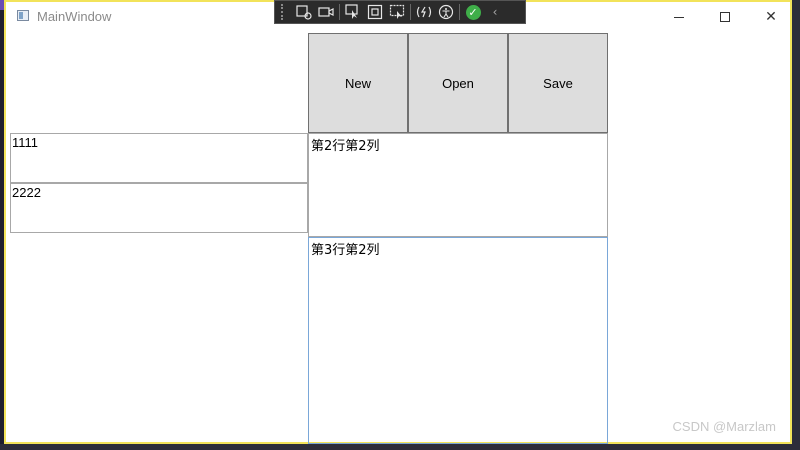 The width and height of the screenshot is (800, 450). Describe the element at coordinates (495, 12) in the screenshot. I see `collapse-icon: ‹` at that location.